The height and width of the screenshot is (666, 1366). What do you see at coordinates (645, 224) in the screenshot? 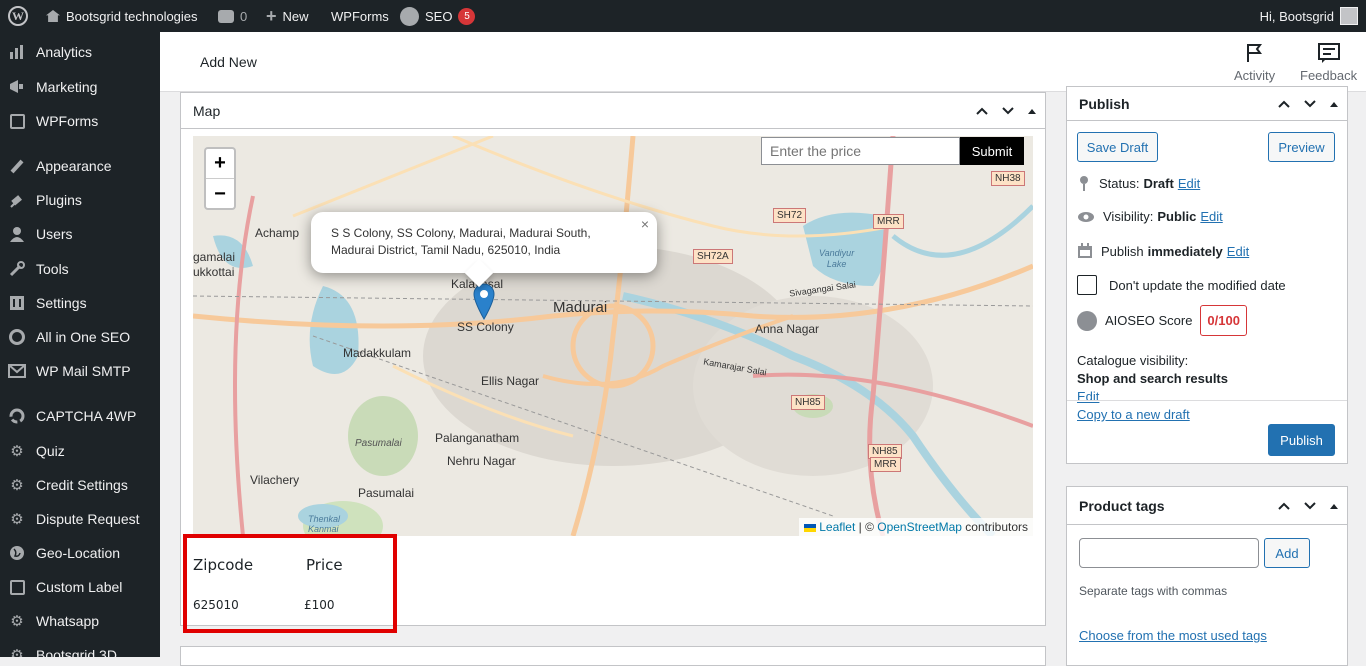
I see `popup-close-button: ×` at bounding box center [645, 224].